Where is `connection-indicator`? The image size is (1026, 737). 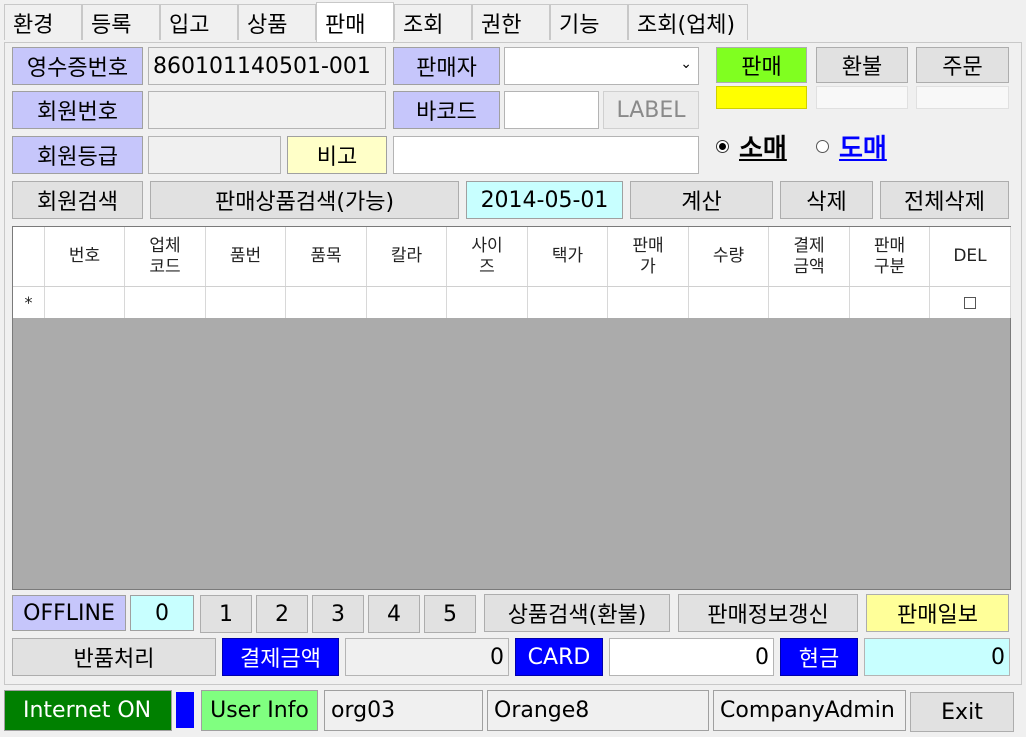
connection-indicator is located at coordinates (185, 710).